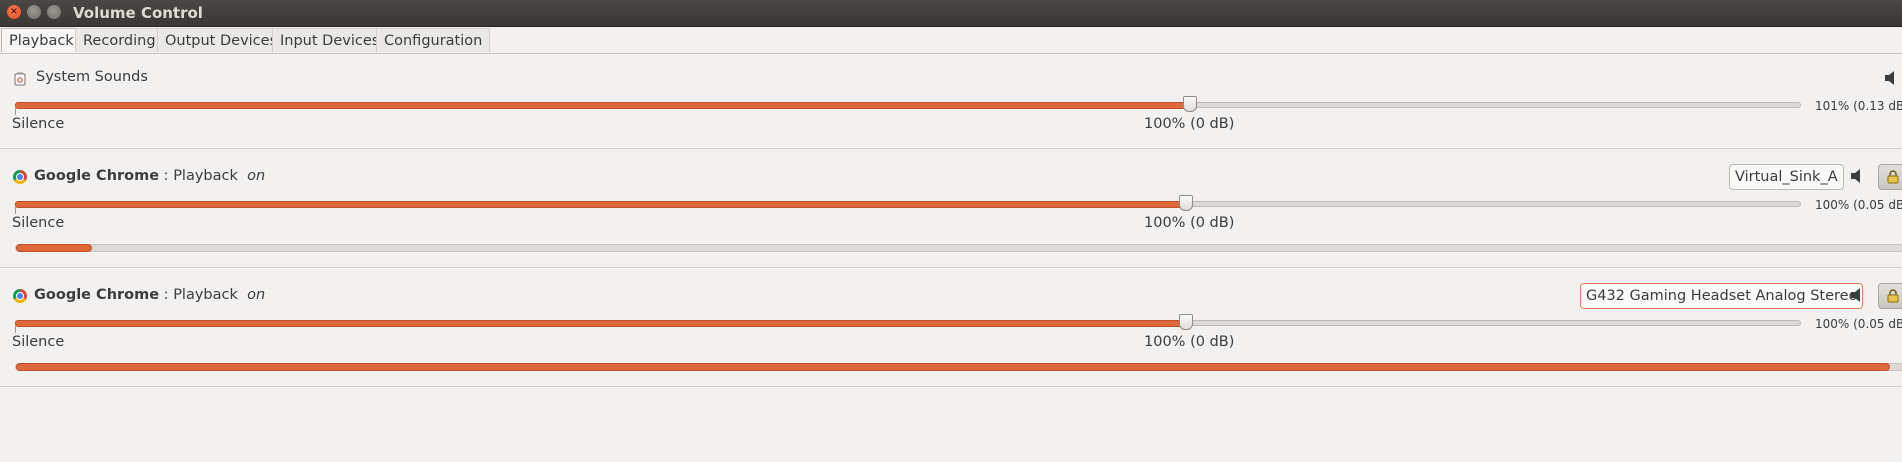 The width and height of the screenshot is (1902, 462). What do you see at coordinates (41, 40) in the screenshot?
I see `tab-playback: Playback` at bounding box center [41, 40].